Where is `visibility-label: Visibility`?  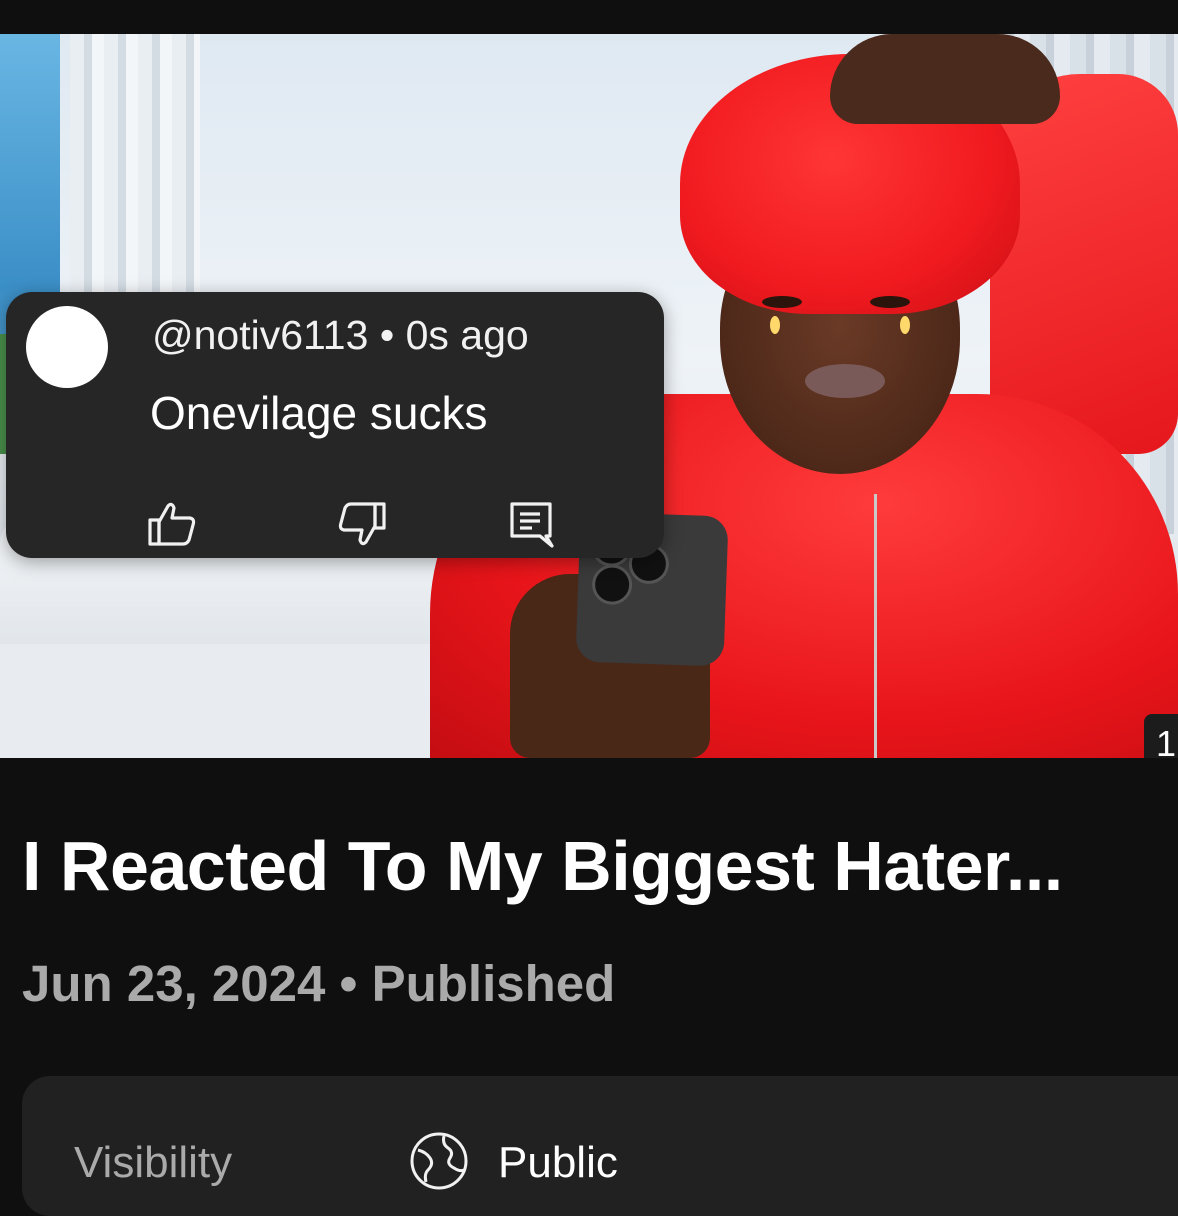 visibility-label: Visibility is located at coordinates (153, 1162).